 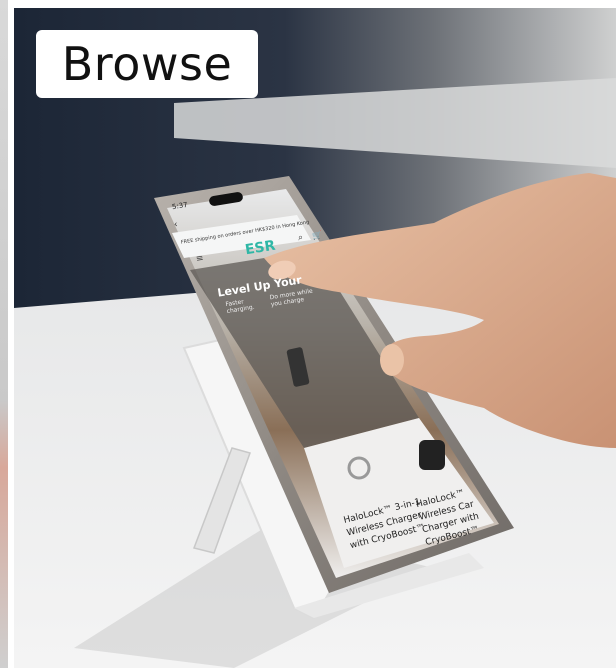 I want to click on browse-label: Browse, so click(x=147, y=64).